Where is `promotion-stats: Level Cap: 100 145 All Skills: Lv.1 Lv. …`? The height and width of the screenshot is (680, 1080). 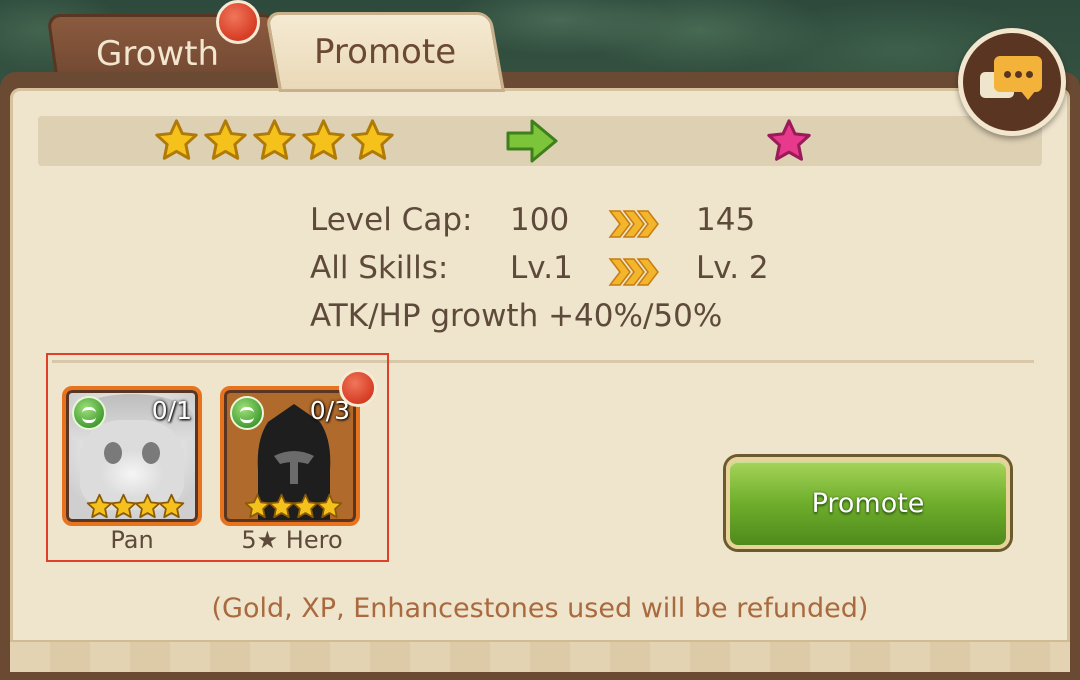
promotion-stats: Level Cap: 100 145 All Skills: Lv.1 Lv. … is located at coordinates (610, 274).